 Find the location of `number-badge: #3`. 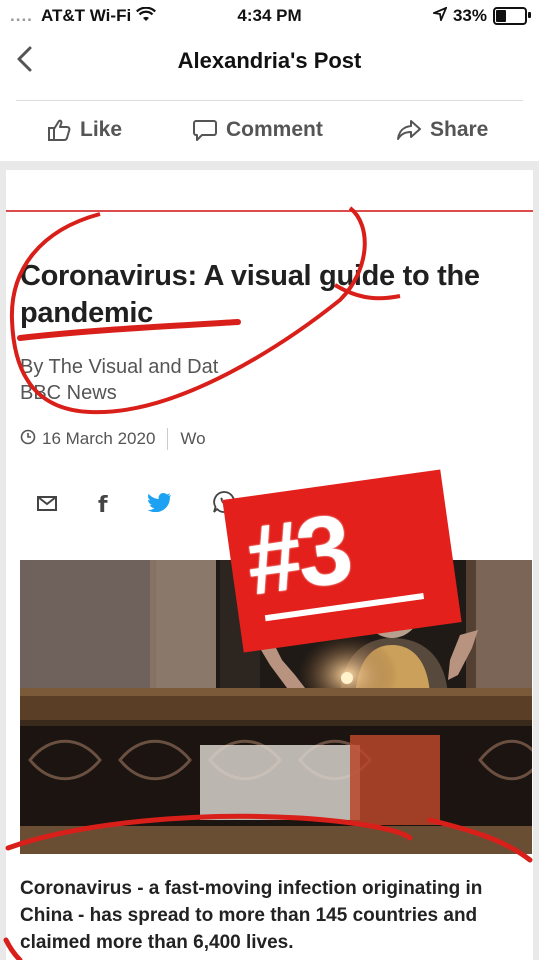

number-badge: #3 is located at coordinates (342, 561).